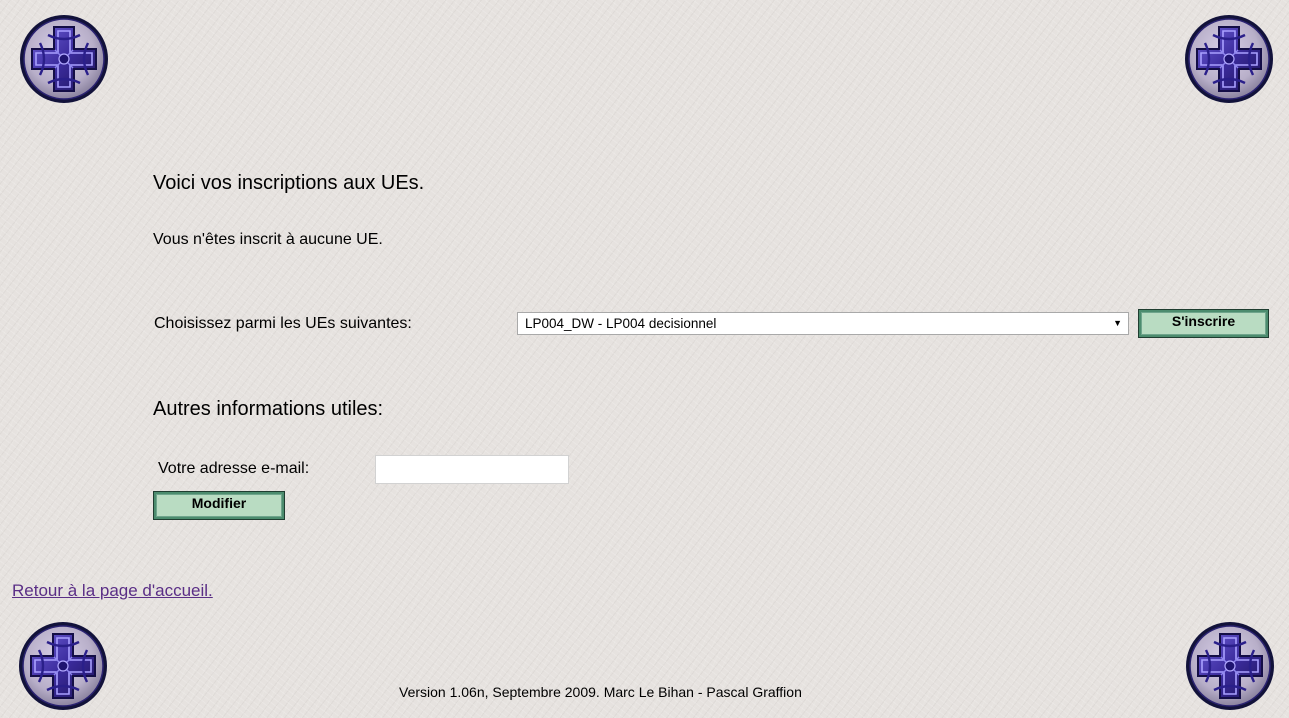 Image resolution: width=1289 pixels, height=718 pixels. What do you see at coordinates (1117, 323) in the screenshot?
I see `dropdown-arrow-icon: ▼` at bounding box center [1117, 323].